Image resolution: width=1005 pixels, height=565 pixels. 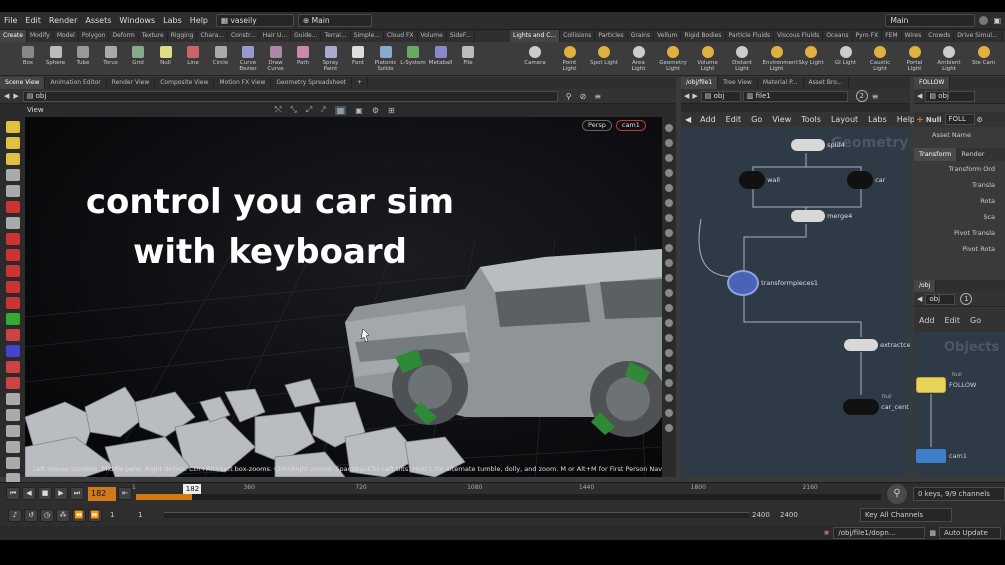 I want to click on viewport-bg-icon, so click(x=669, y=248).